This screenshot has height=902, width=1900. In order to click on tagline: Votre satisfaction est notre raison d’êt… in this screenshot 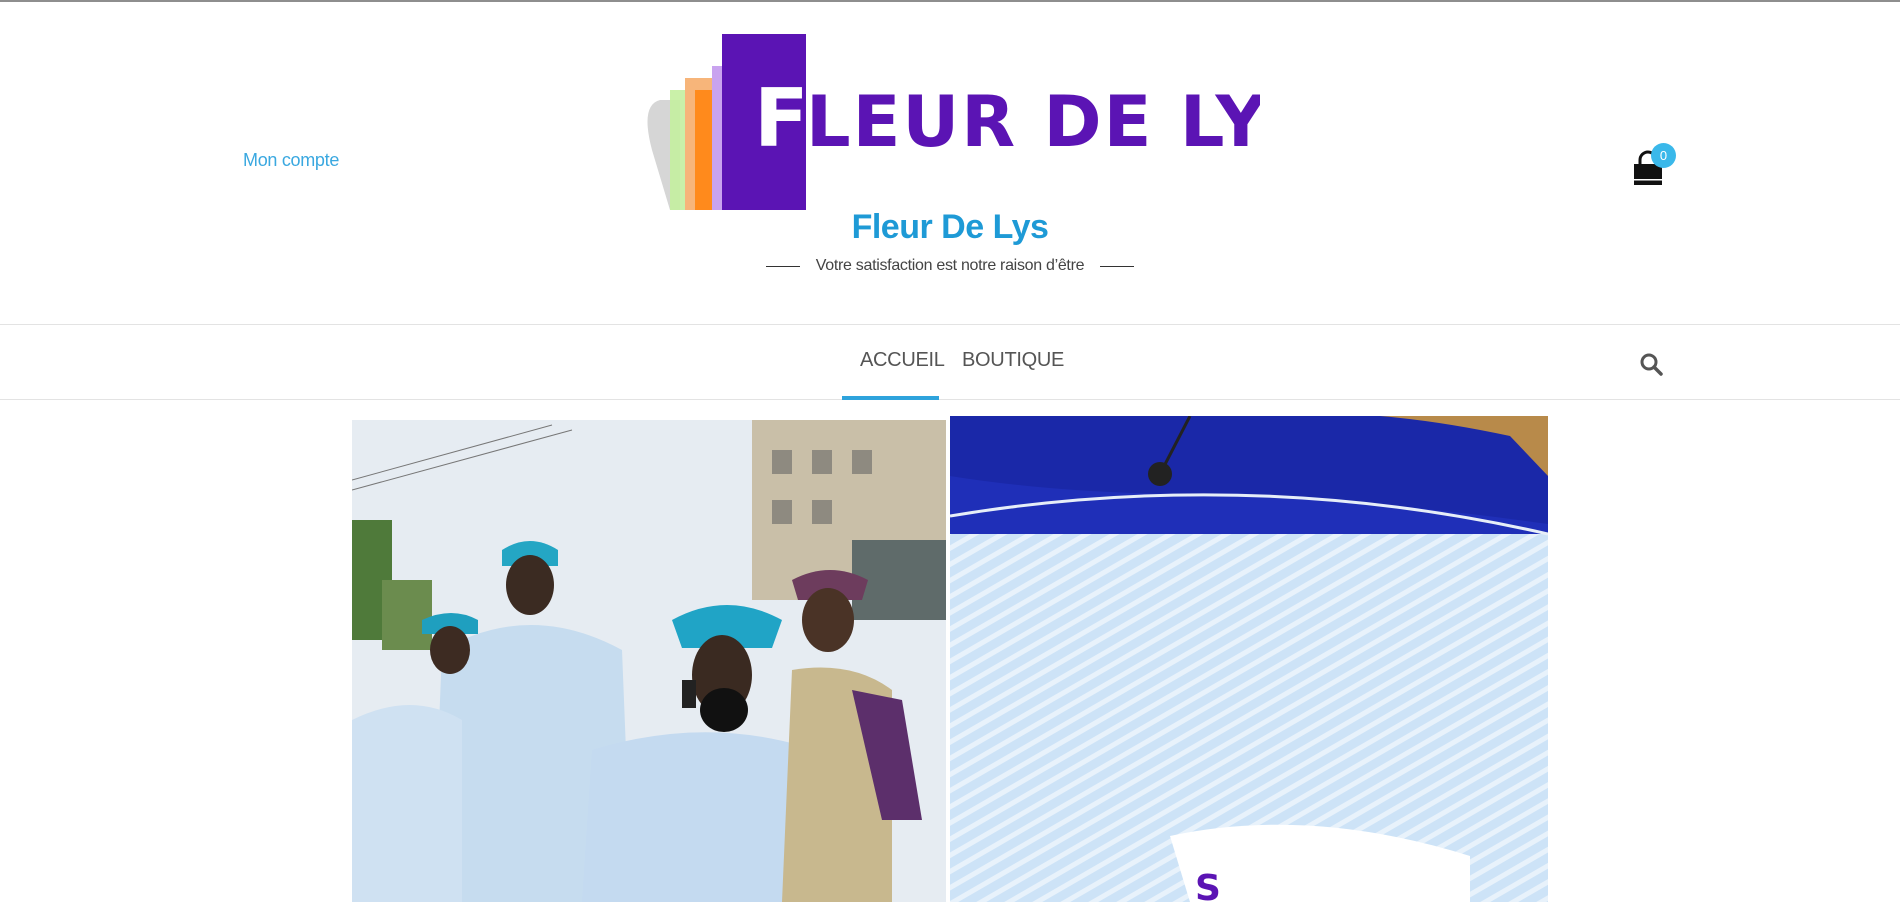, I will do `click(950, 265)`.